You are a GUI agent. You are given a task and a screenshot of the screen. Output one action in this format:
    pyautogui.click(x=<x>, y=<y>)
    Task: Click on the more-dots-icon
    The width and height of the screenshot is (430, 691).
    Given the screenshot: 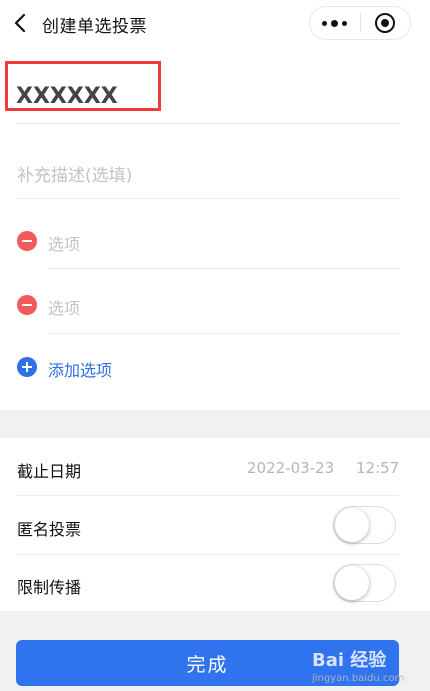 What is the action you would take?
    pyautogui.click(x=335, y=23)
    